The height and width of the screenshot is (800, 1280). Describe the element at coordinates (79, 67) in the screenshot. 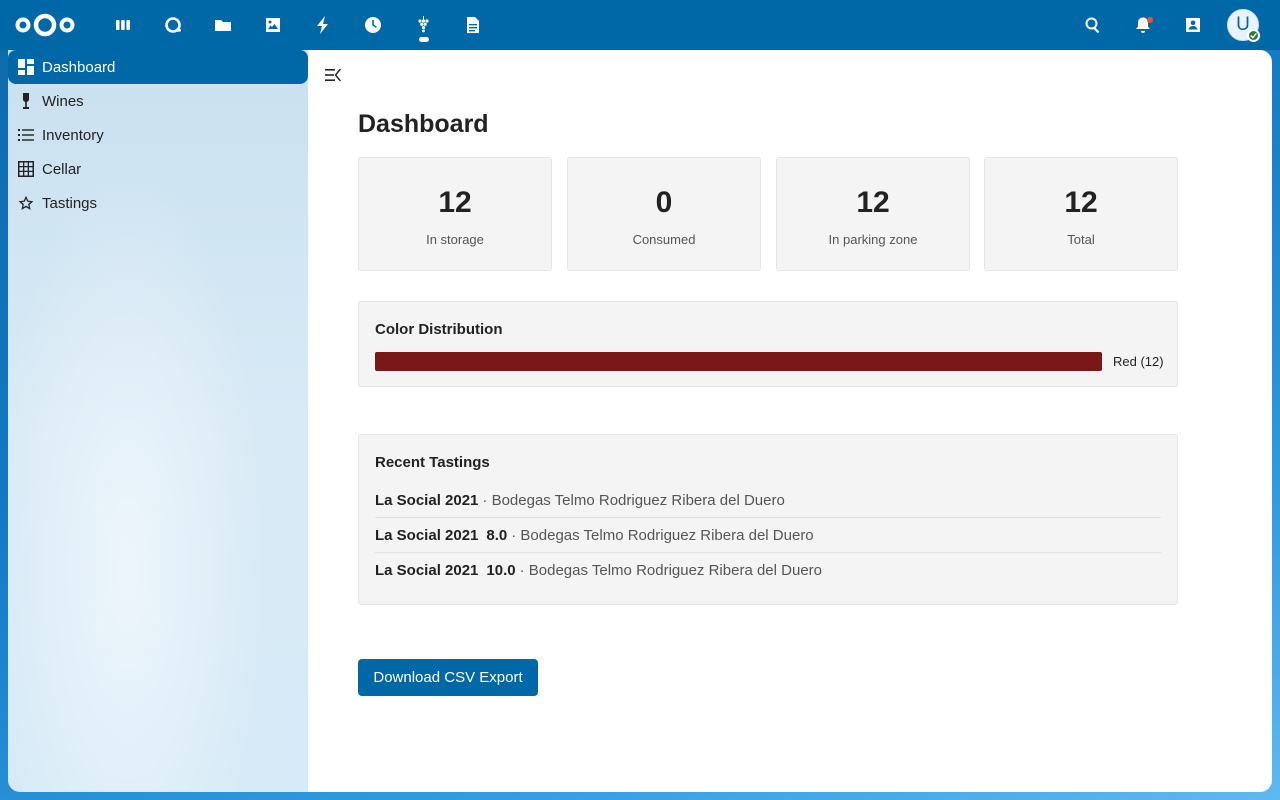

I see `sidebar-item-label: Dashboard` at that location.